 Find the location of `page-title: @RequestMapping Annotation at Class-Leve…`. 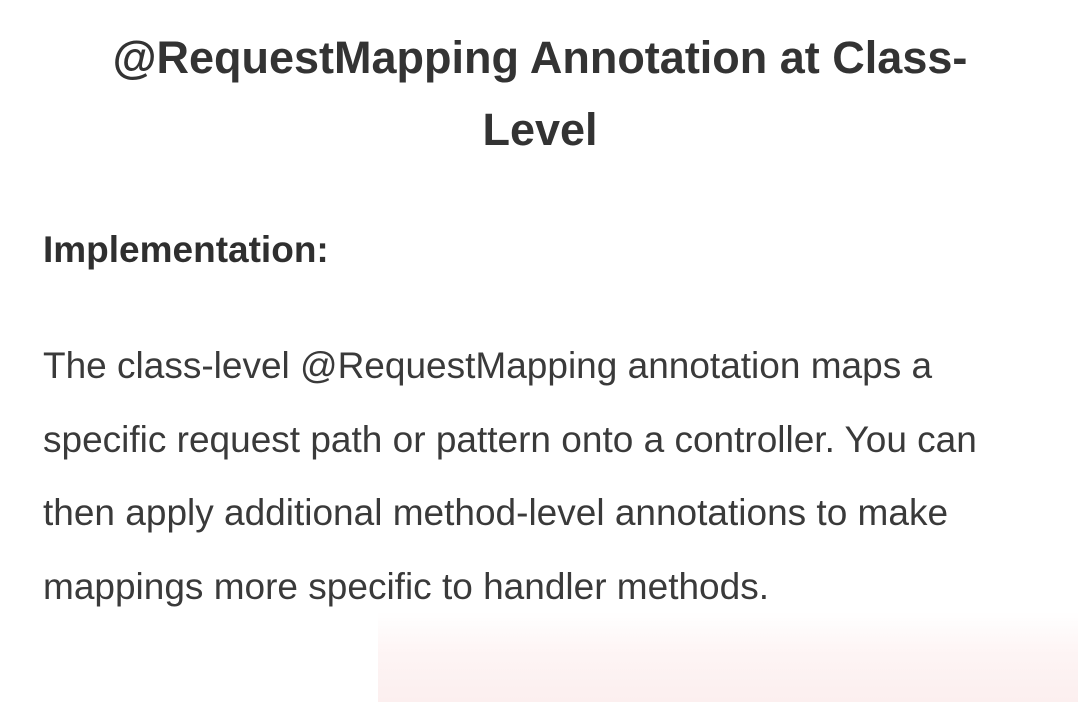

page-title: @RequestMapping Annotation at Class-Leve… is located at coordinates (540, 93).